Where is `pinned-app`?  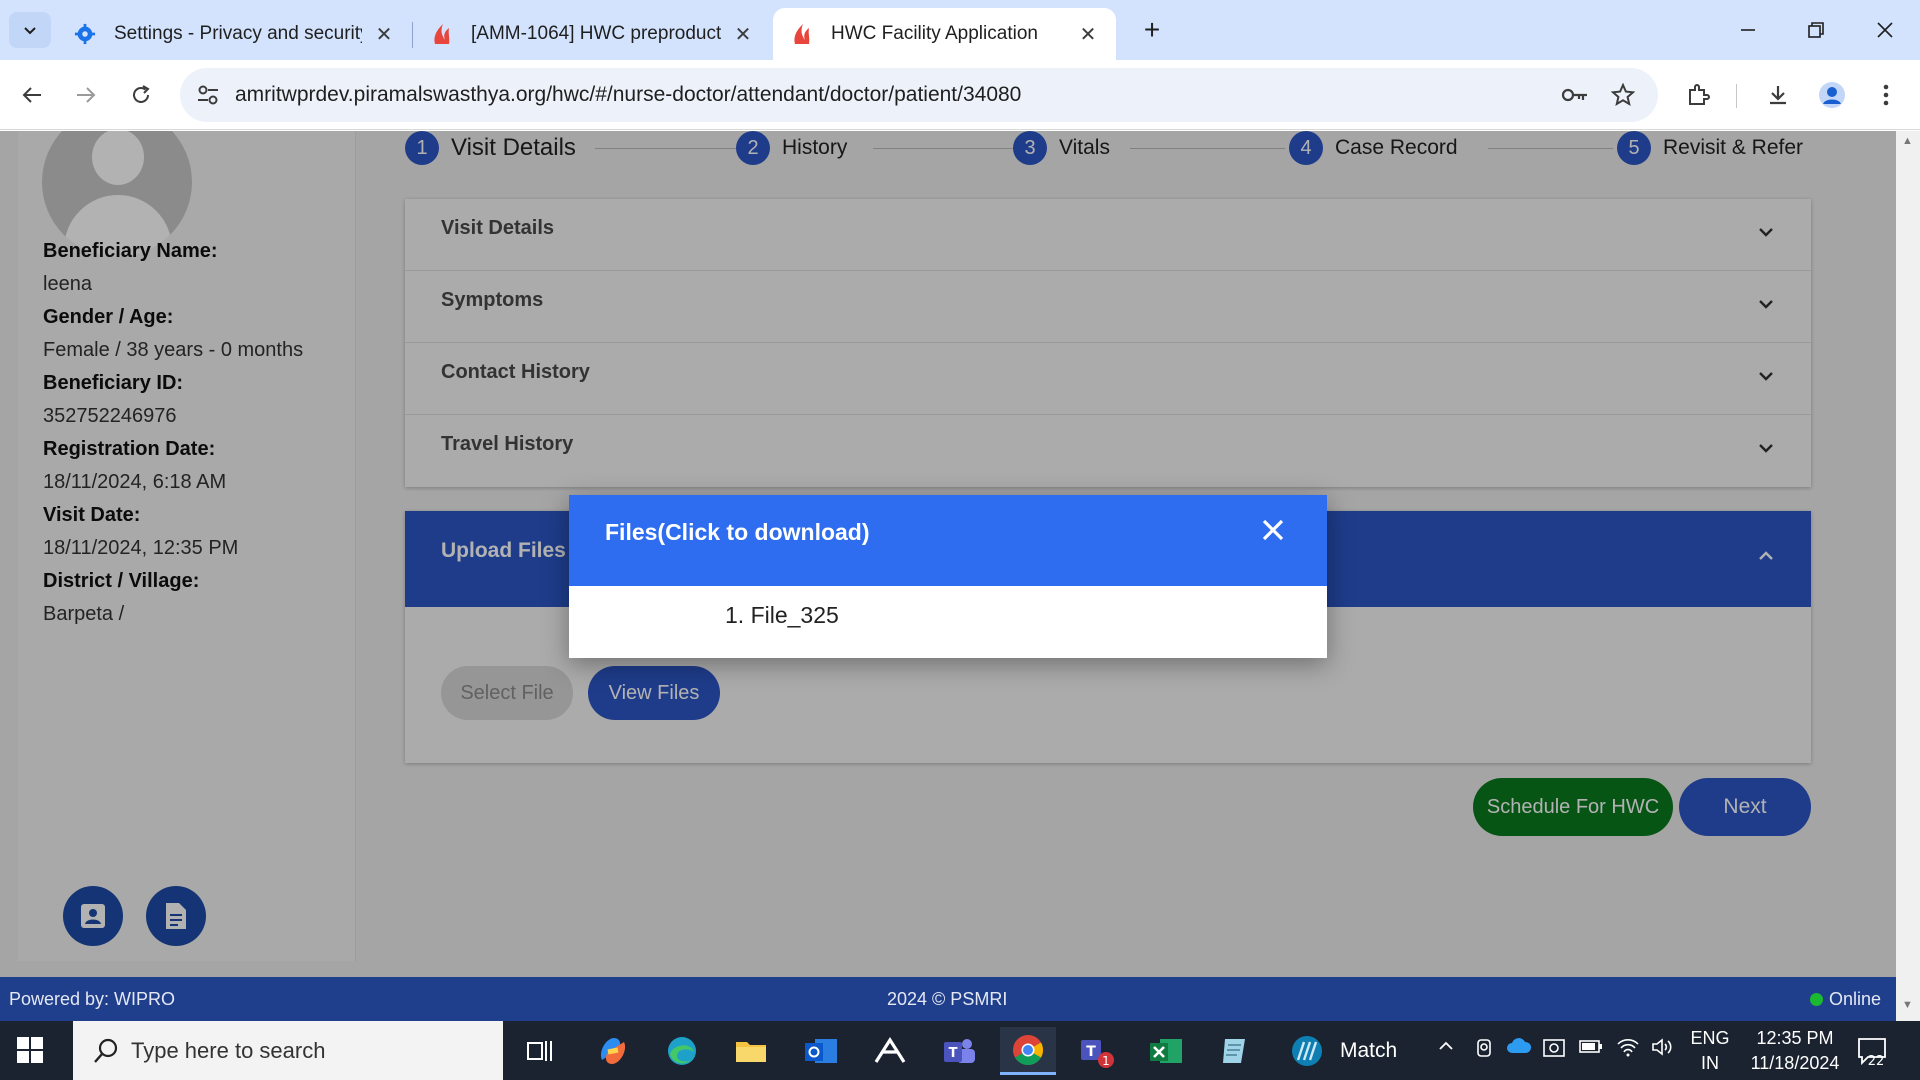
pinned-app is located at coordinates (890, 1051).